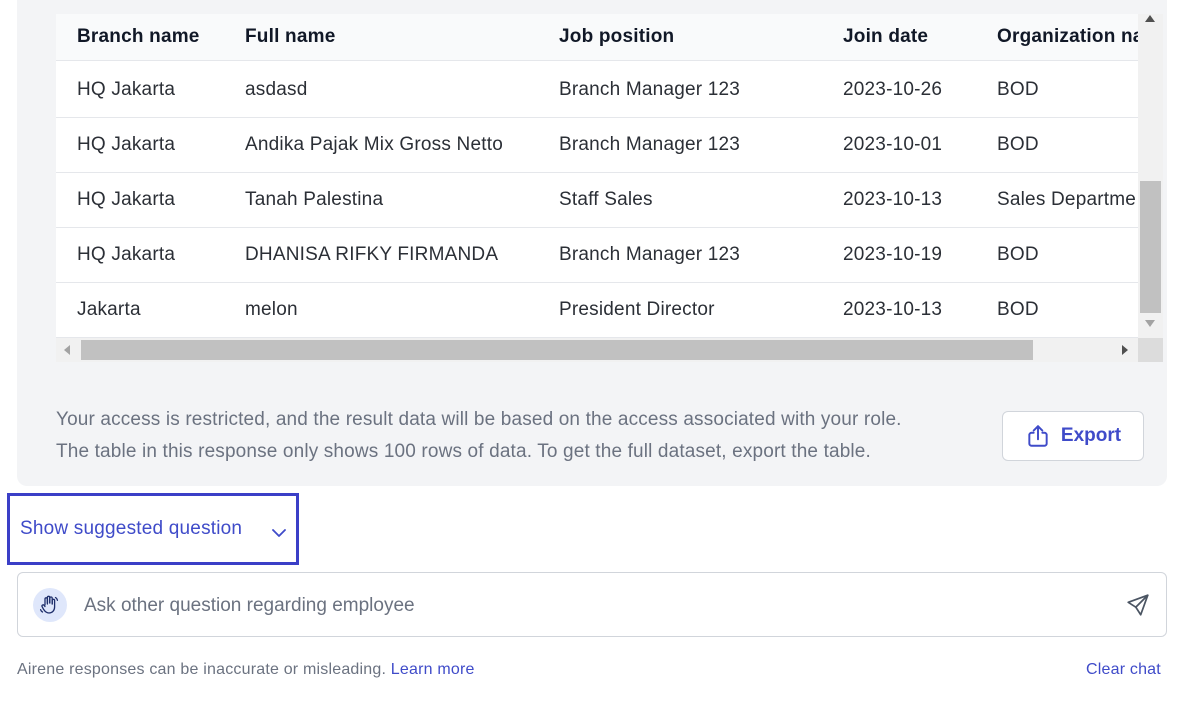 Image resolution: width=1190 pixels, height=704 pixels. I want to click on cell-branch-name: Jakarta, so click(109, 309).